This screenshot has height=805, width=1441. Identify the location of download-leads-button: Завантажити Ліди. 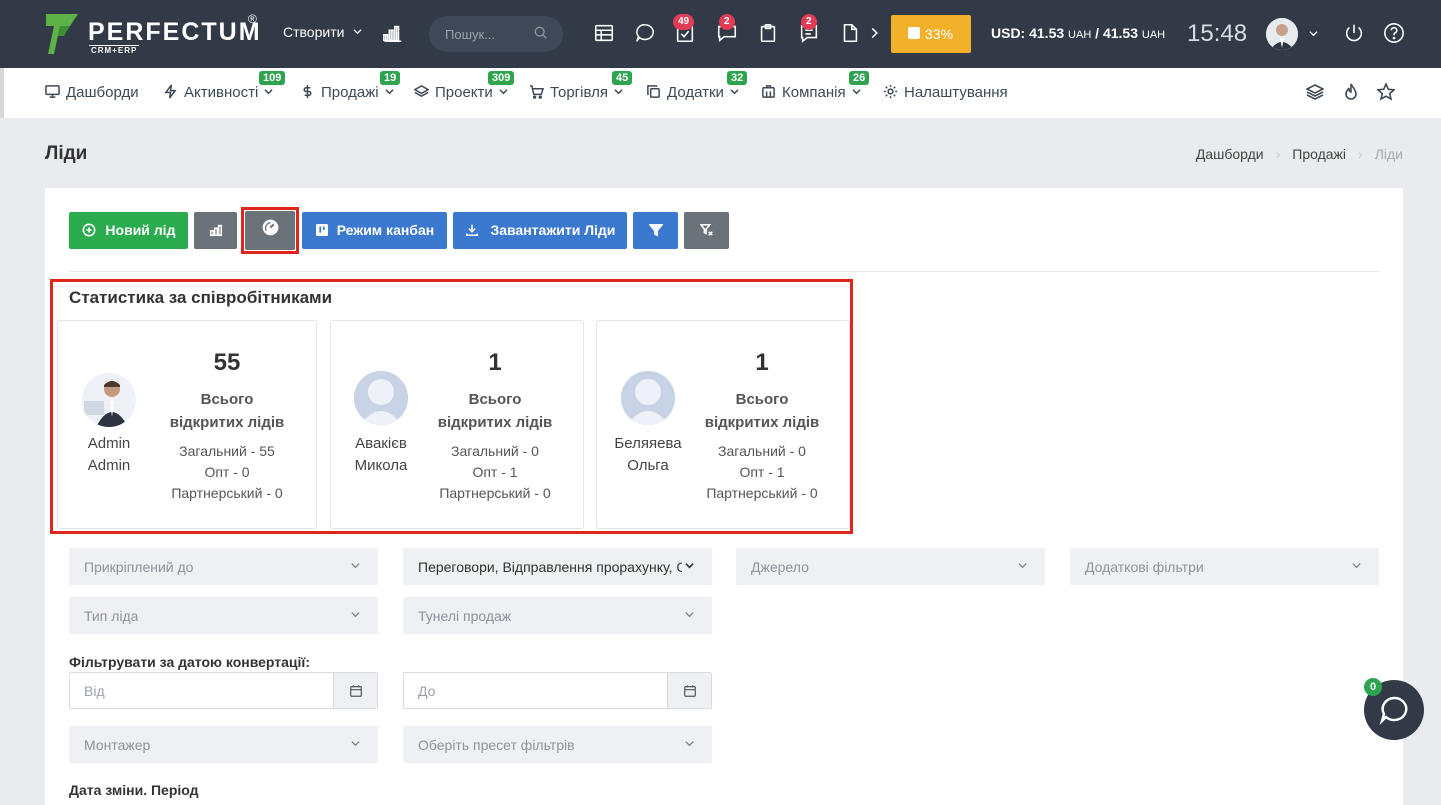
(540, 230).